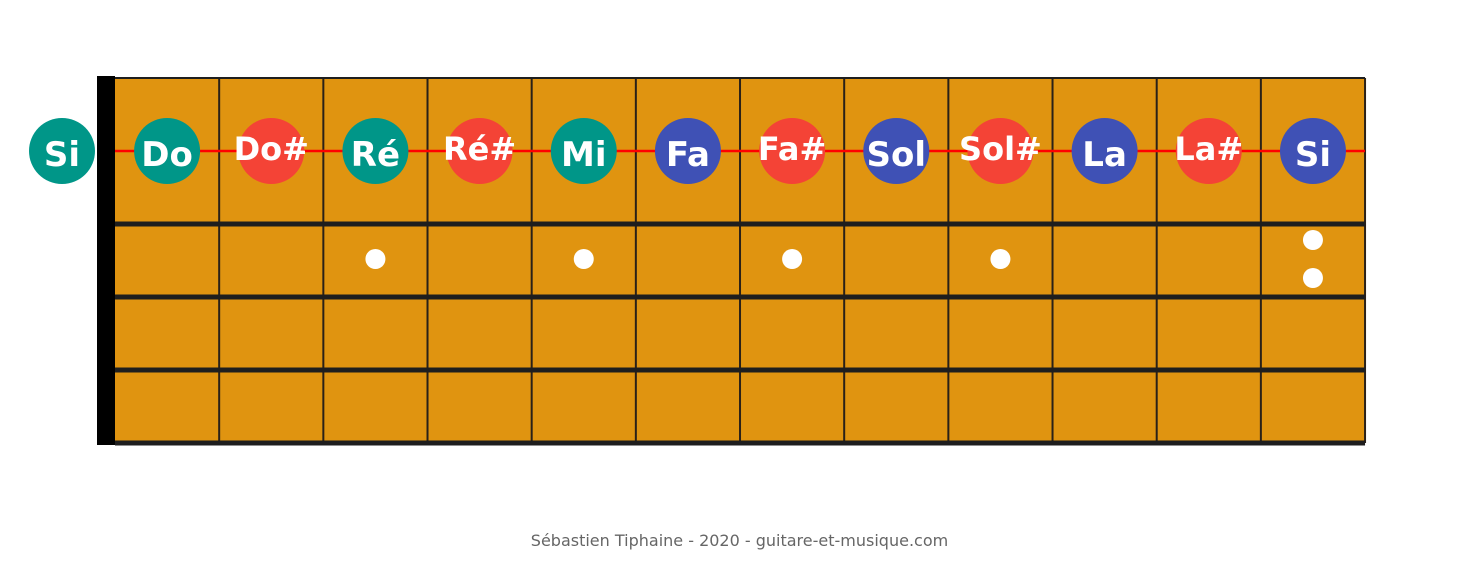 The image size is (1479, 568). I want to click on note-fret-4-label: Ré#, so click(479, 149).